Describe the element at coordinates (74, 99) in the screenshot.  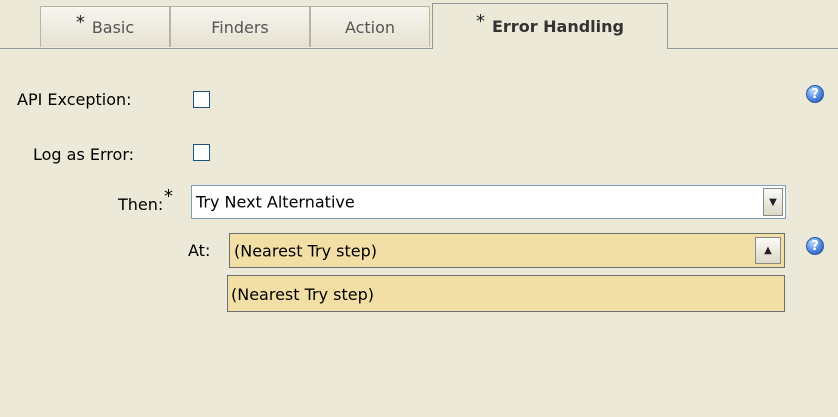
I see `api-exception-label: API Exception:` at that location.